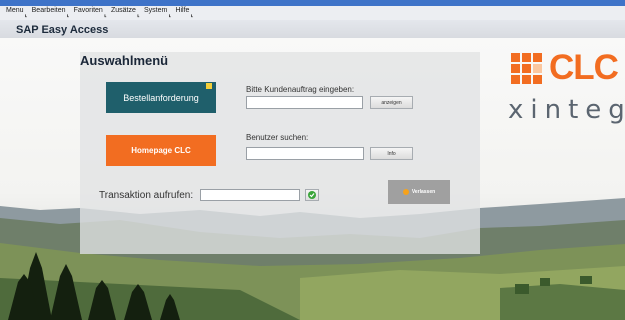  Describe the element at coordinates (62, 30) in the screenshot. I see `app-title: SAP Easy Access` at that location.